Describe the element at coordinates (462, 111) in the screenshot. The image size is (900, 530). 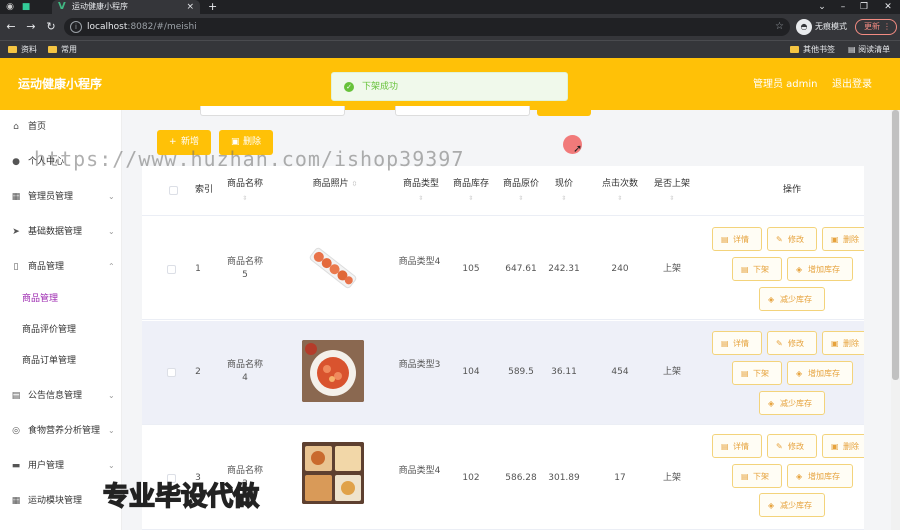
I see `search-input-type` at that location.